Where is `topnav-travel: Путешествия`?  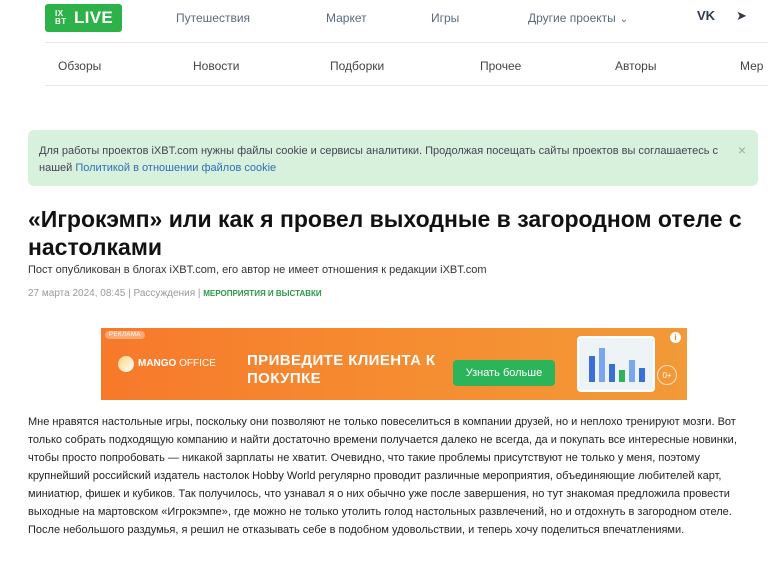
topnav-travel: Путешествия is located at coordinates (213, 18).